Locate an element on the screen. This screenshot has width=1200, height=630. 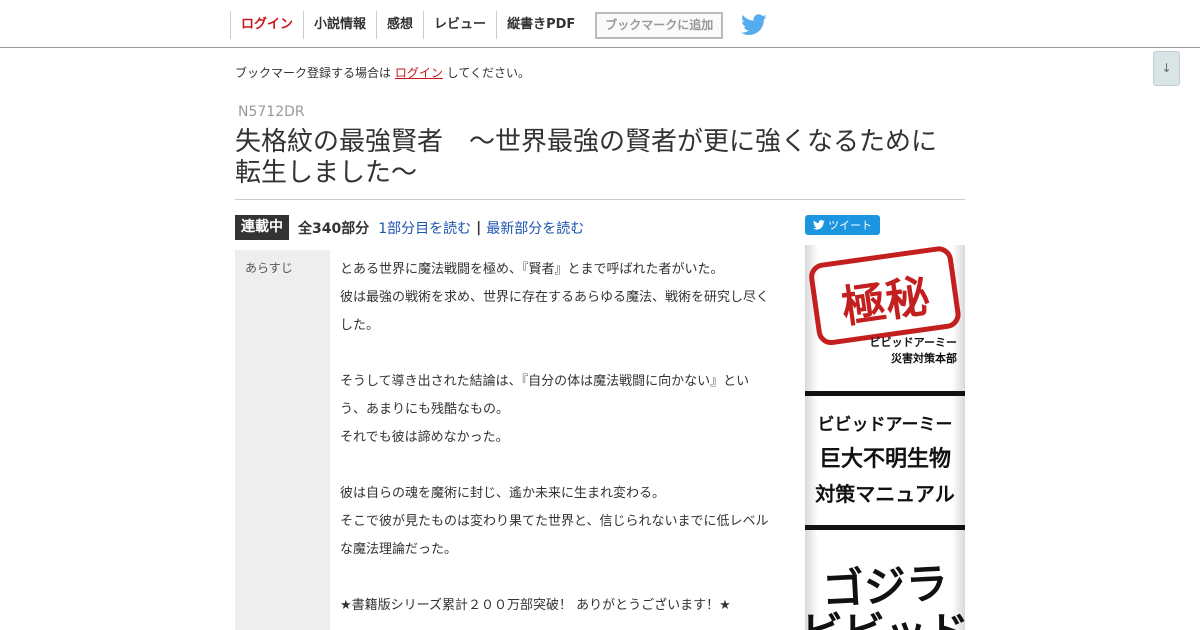
twitter-bird-icon is located at coordinates (754, 25).